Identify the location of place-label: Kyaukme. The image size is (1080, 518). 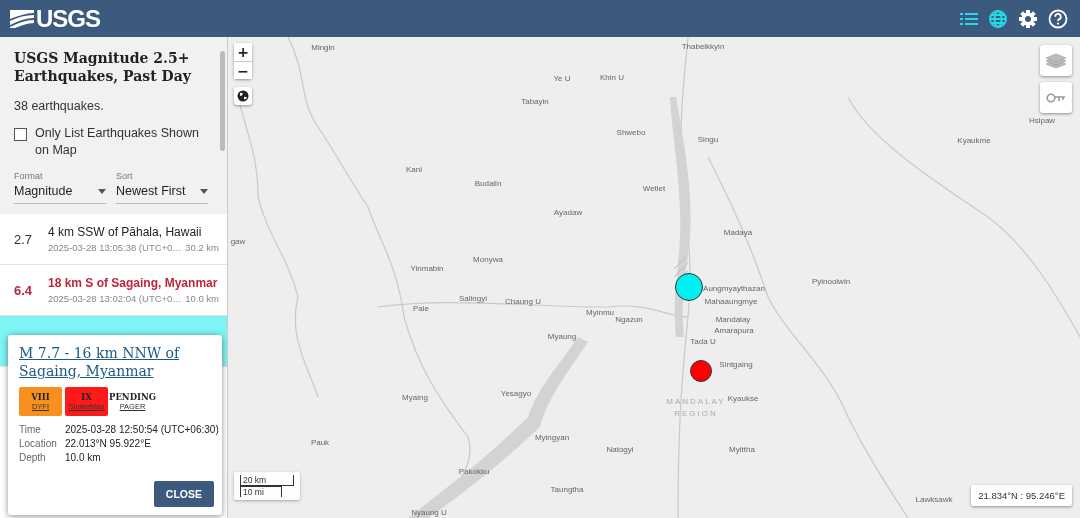
(974, 140).